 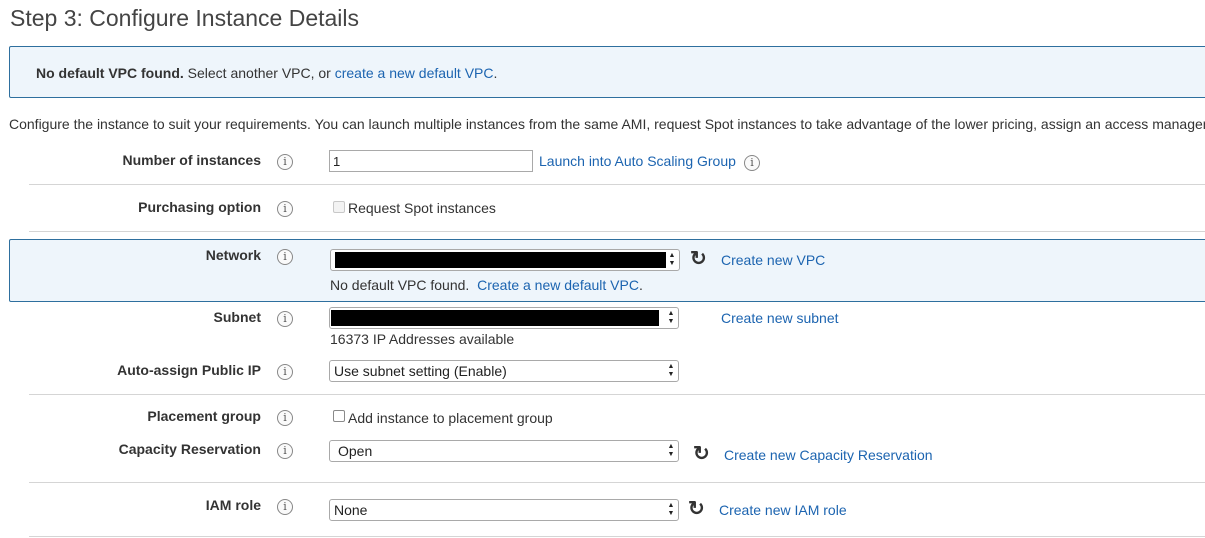 I want to click on create-new-iam-role-link: Create new IAM role, so click(x=783, y=510).